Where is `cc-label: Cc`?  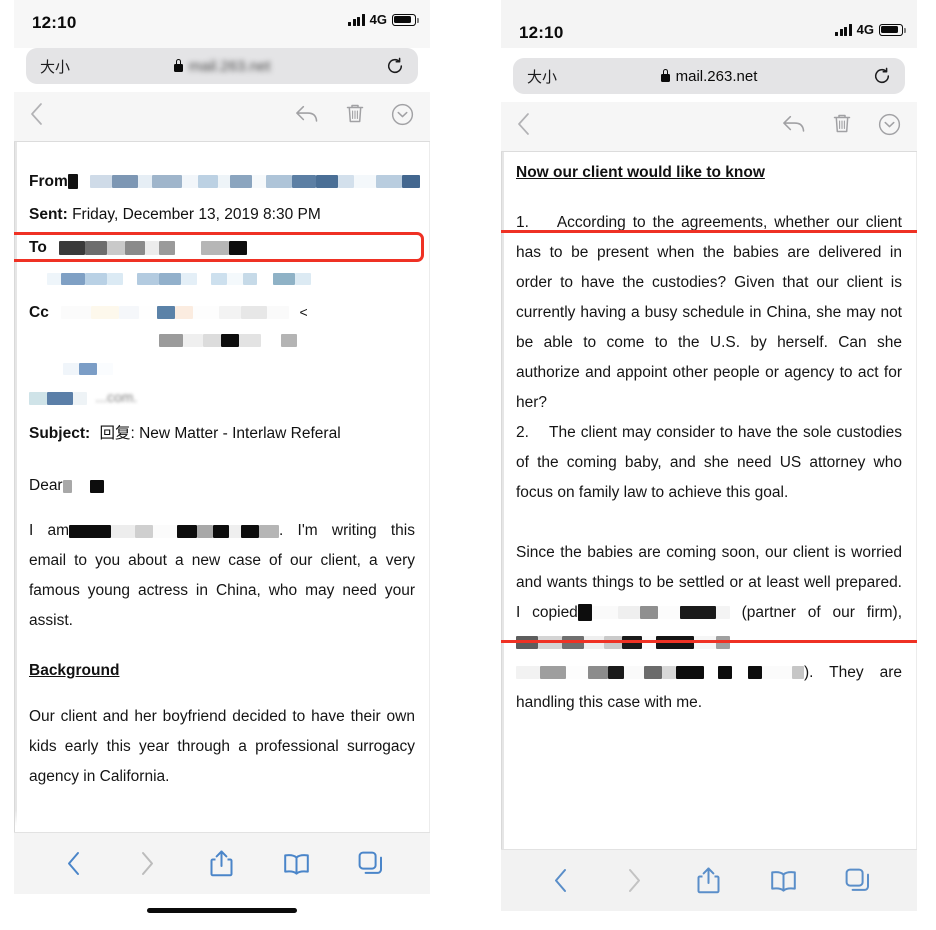
cc-label: Cc is located at coordinates (39, 313).